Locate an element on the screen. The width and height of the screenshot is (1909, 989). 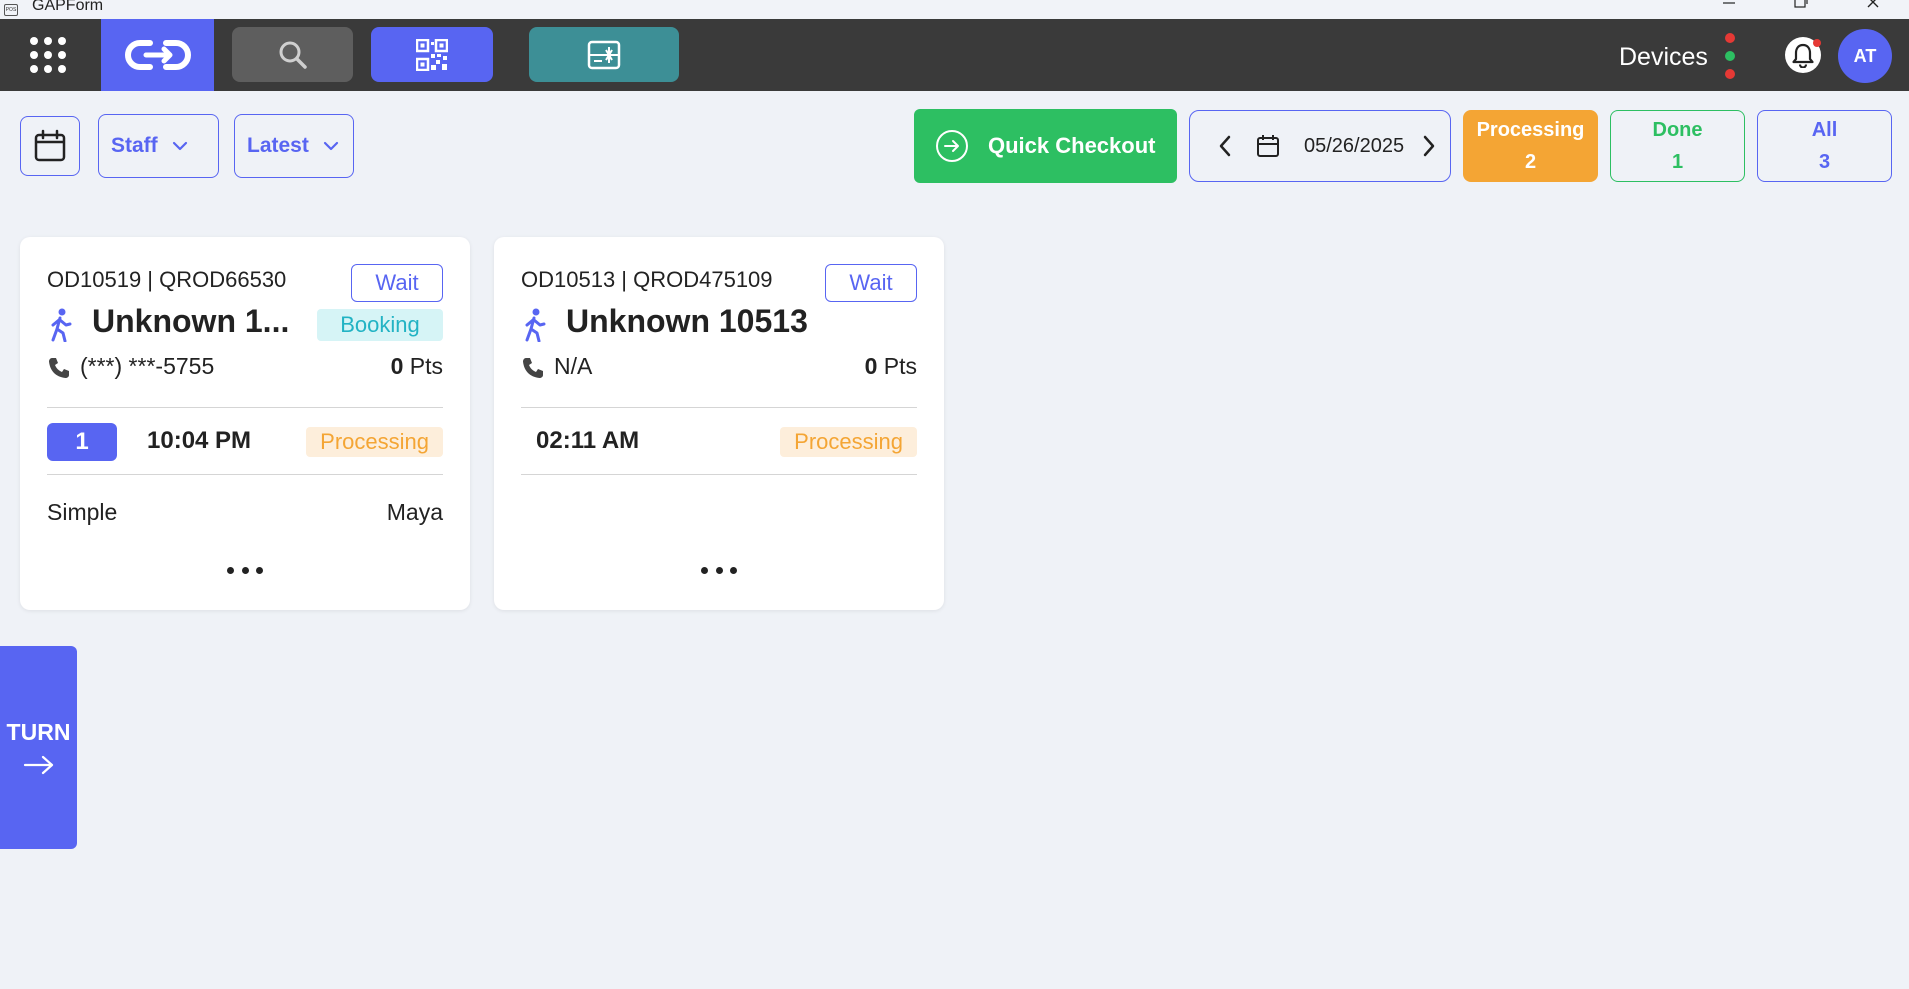
qr-code-button is located at coordinates (432, 54).